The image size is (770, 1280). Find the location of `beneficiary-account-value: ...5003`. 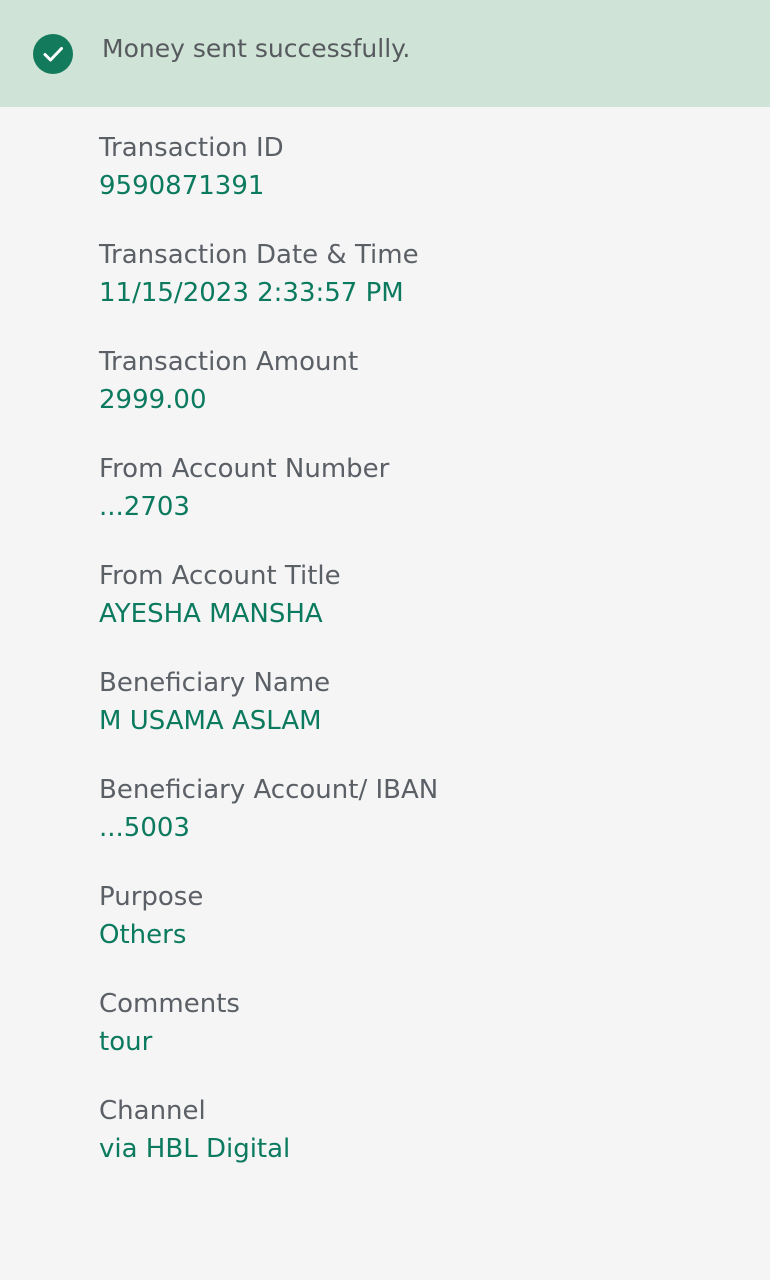

beneficiary-account-value: ...5003 is located at coordinates (144, 828).